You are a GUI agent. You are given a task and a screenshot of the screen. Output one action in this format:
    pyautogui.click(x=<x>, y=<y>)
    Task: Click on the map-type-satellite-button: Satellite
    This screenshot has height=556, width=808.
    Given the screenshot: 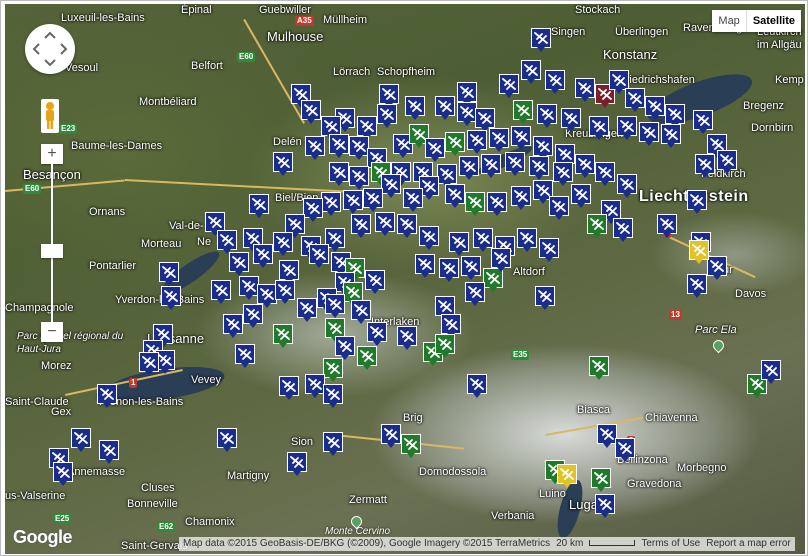 What is the action you would take?
    pyautogui.click(x=773, y=21)
    